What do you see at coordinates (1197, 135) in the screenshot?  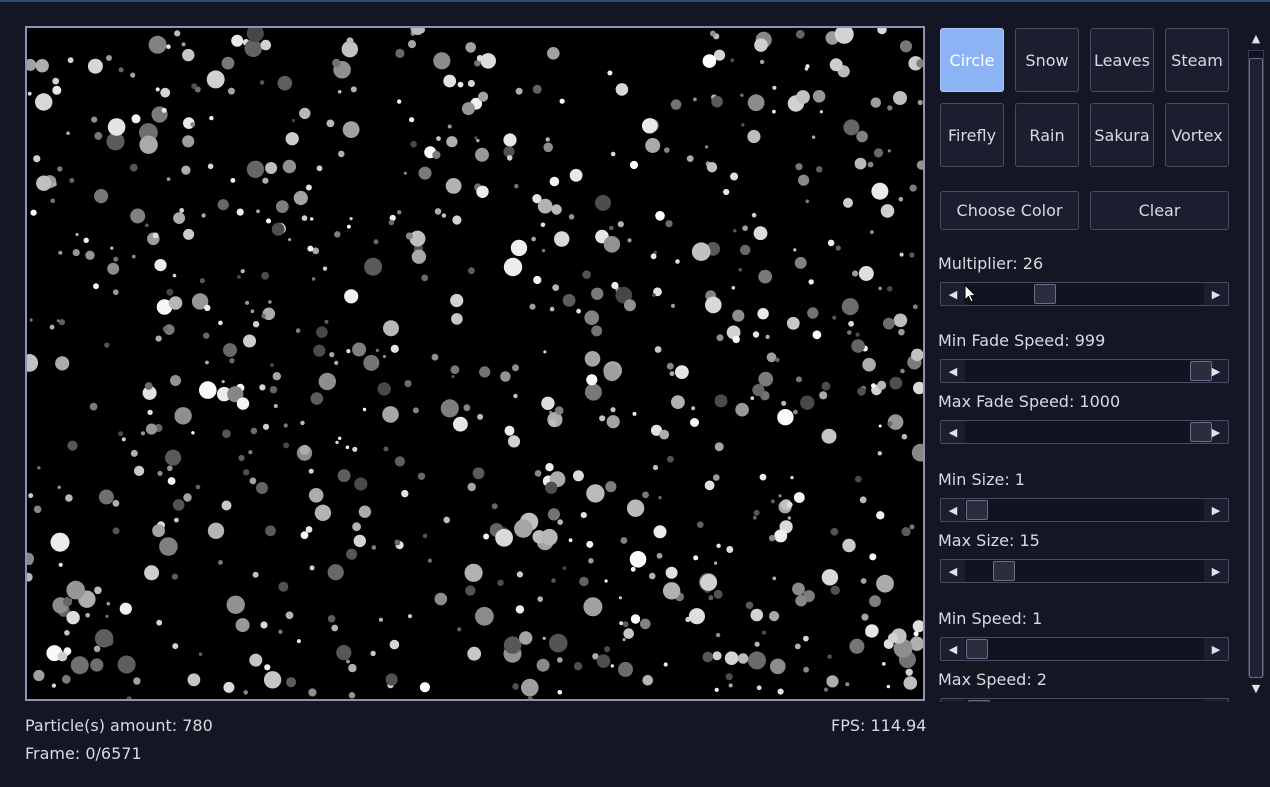 I see `preset-vortex-button: Vortex` at bounding box center [1197, 135].